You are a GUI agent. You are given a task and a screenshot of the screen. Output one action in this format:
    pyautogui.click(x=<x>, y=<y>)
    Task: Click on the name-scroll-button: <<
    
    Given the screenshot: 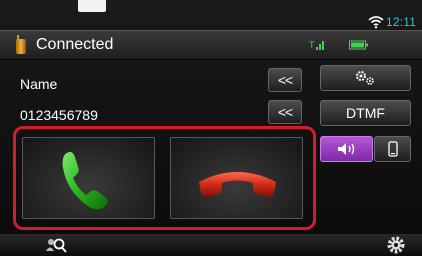 What is the action you would take?
    pyautogui.click(x=285, y=80)
    